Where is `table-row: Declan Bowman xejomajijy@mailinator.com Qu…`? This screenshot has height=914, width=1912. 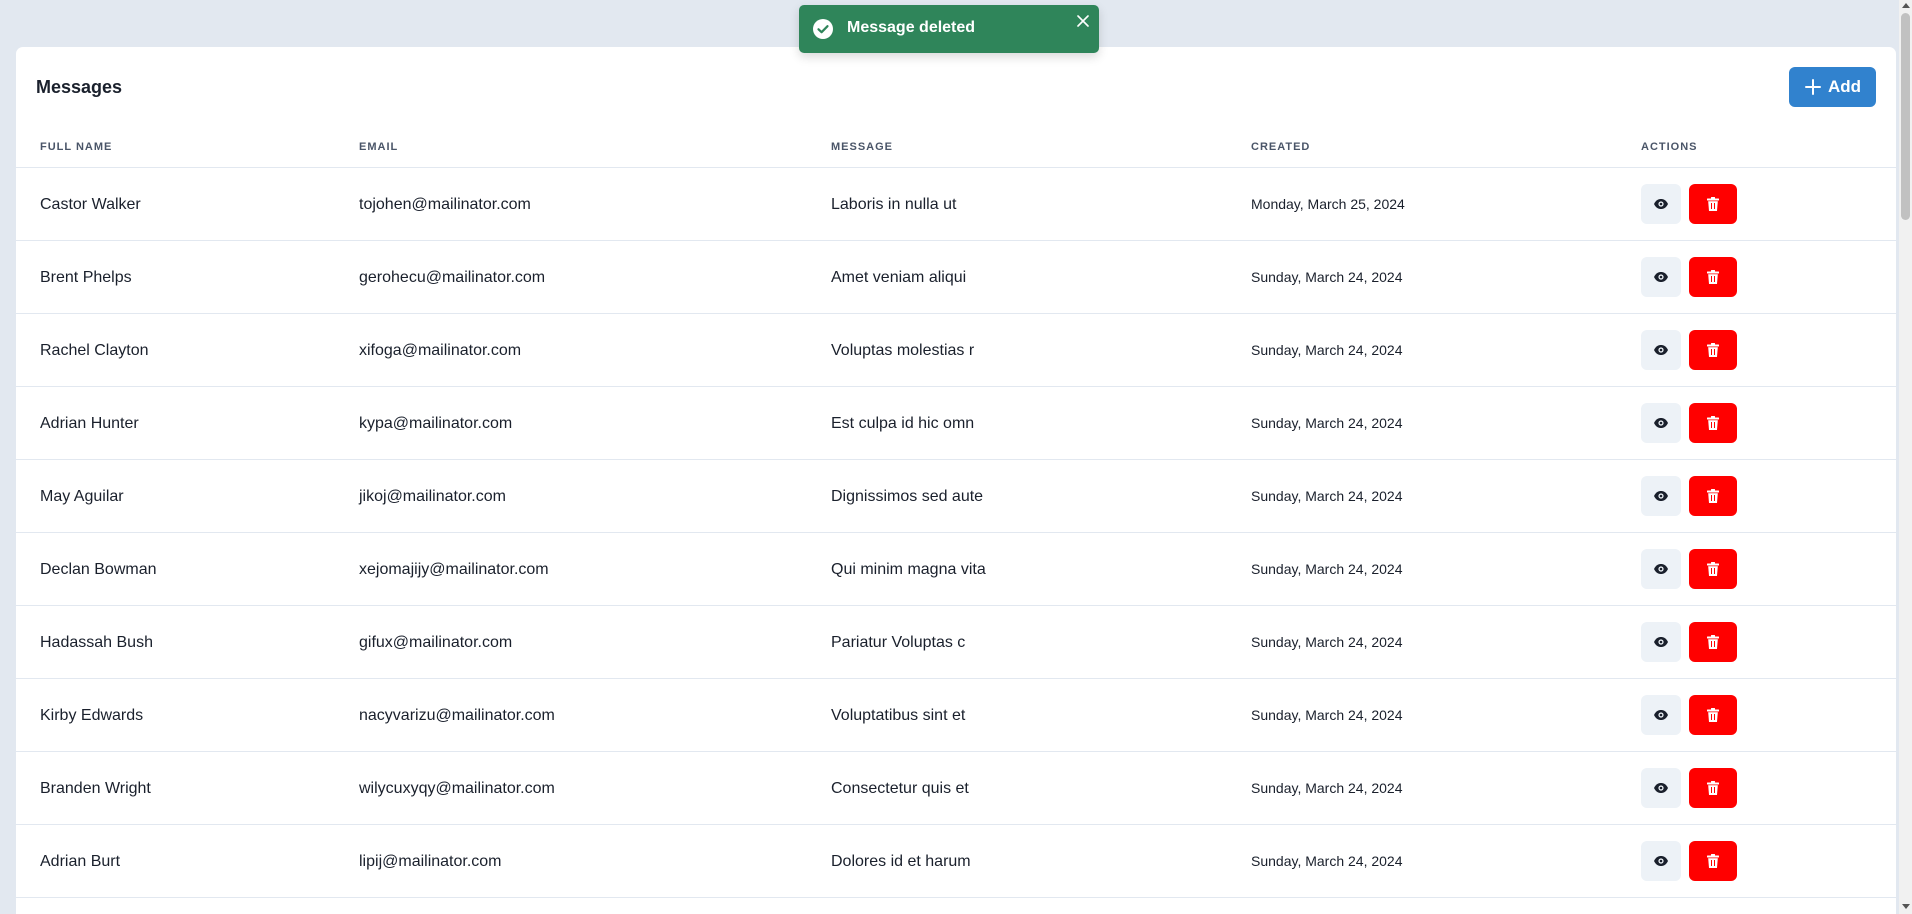 table-row: Declan Bowman xejomajijy@mailinator.com Qu… is located at coordinates (956, 569).